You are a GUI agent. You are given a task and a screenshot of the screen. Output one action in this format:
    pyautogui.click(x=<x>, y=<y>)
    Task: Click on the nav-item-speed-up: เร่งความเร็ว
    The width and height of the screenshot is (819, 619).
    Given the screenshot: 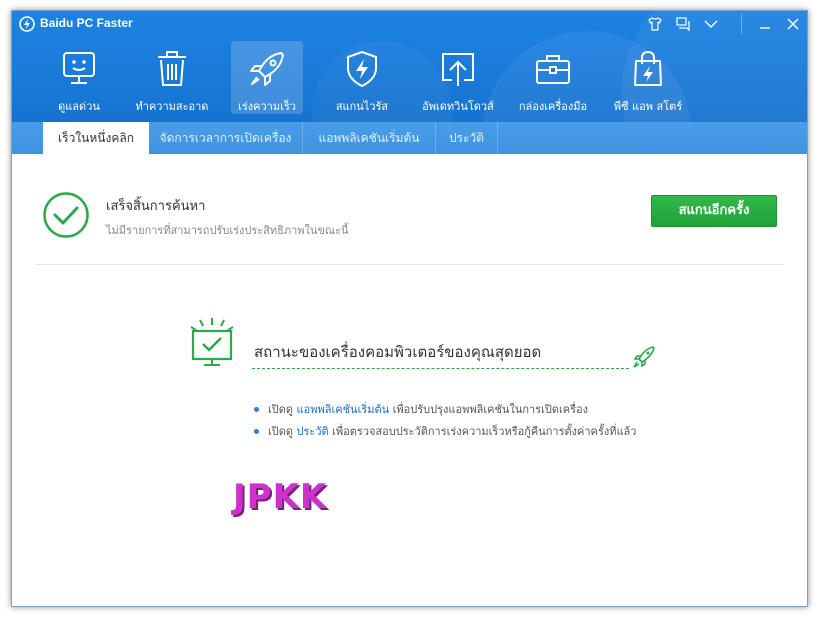 What is the action you would take?
    pyautogui.click(x=267, y=77)
    